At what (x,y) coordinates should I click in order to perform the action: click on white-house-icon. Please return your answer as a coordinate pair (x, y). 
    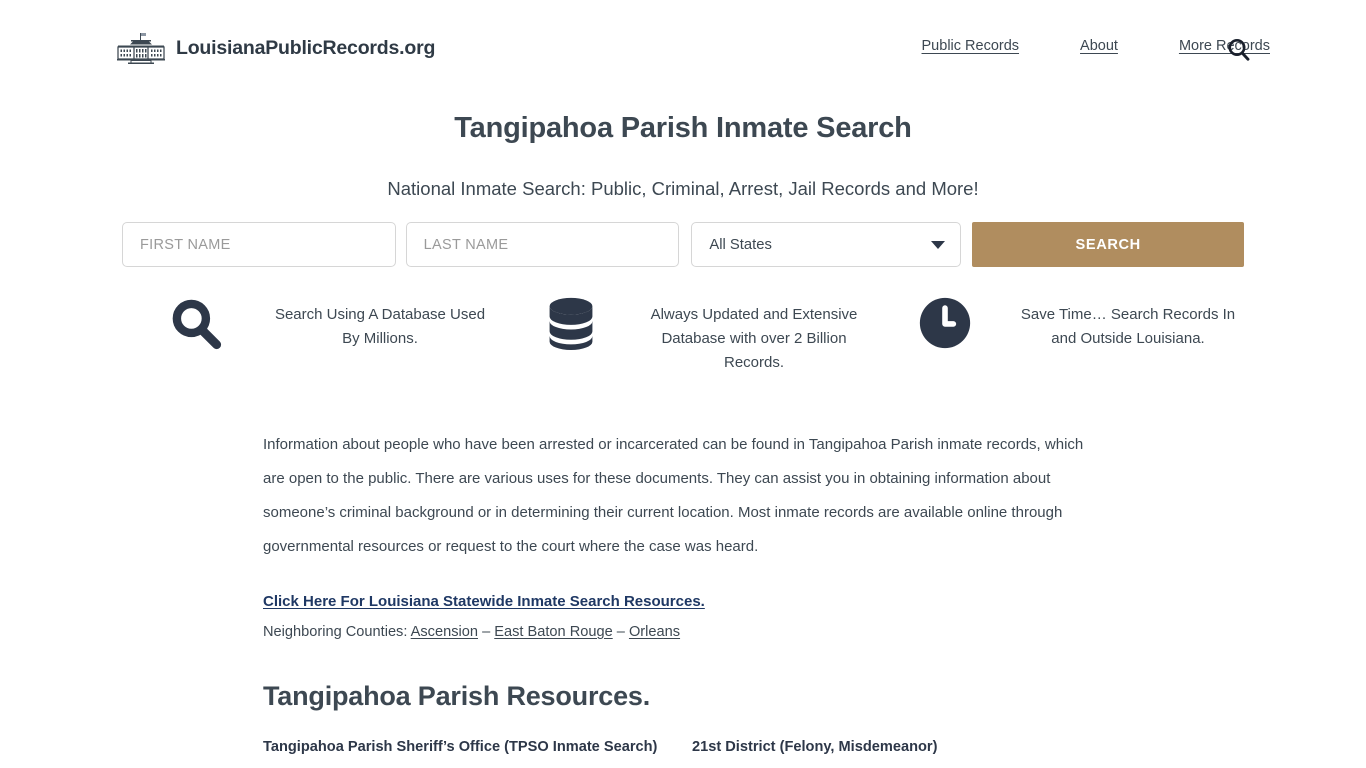
    Looking at the image, I should click on (141, 48).